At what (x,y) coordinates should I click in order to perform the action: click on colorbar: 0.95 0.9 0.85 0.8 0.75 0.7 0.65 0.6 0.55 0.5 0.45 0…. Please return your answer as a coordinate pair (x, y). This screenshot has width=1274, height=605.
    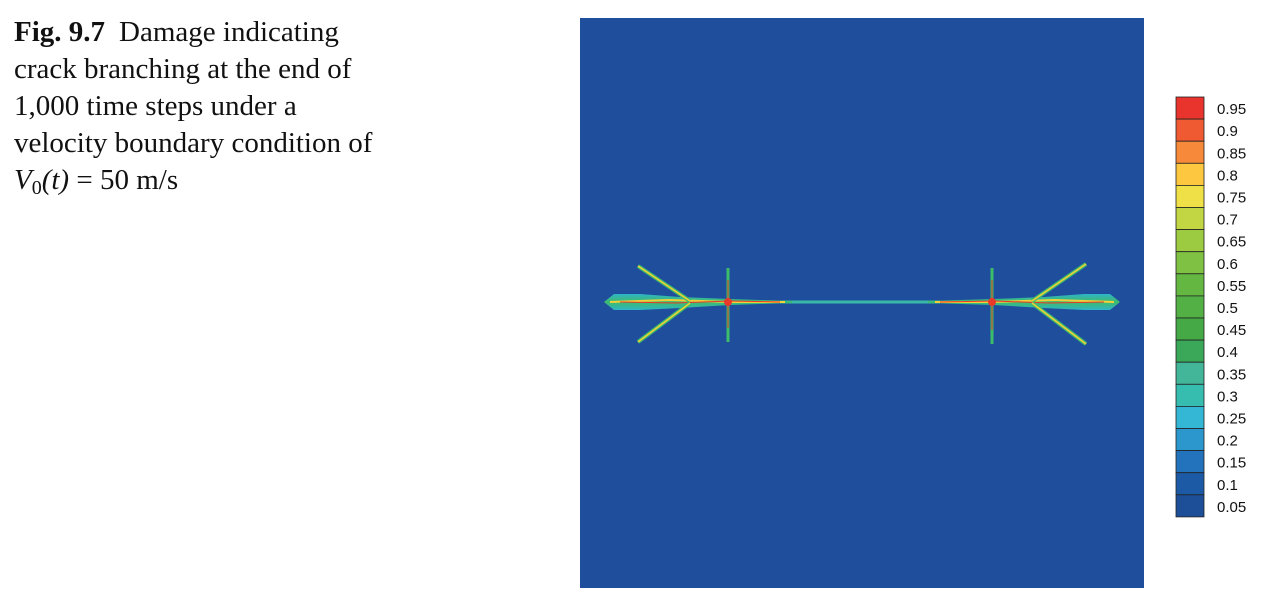
    Looking at the image, I should click on (1210, 307).